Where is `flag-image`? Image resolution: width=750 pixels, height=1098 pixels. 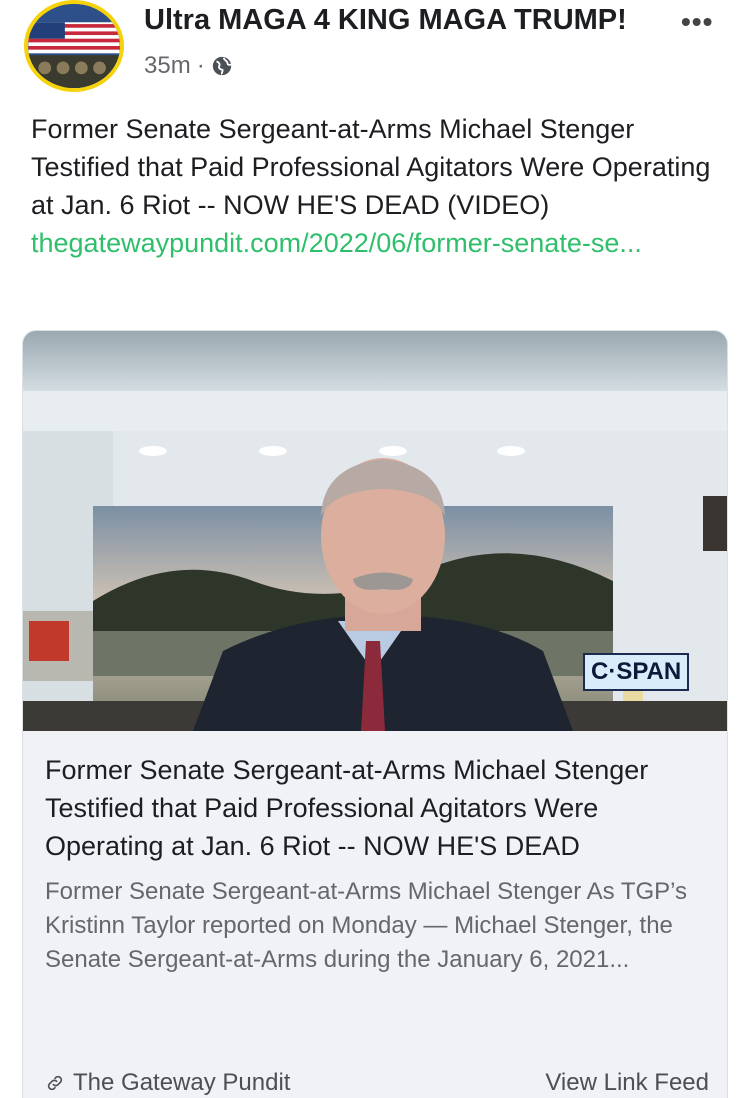 flag-image is located at coordinates (74, 46).